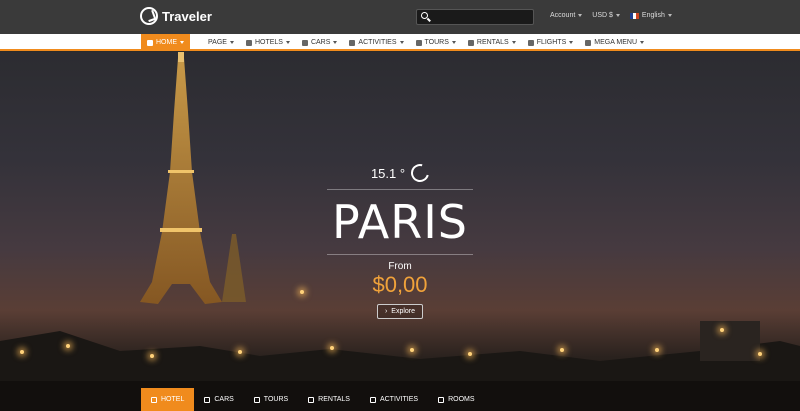 The image size is (800, 411). What do you see at coordinates (481, 17) in the screenshot?
I see `search-input` at bounding box center [481, 17].